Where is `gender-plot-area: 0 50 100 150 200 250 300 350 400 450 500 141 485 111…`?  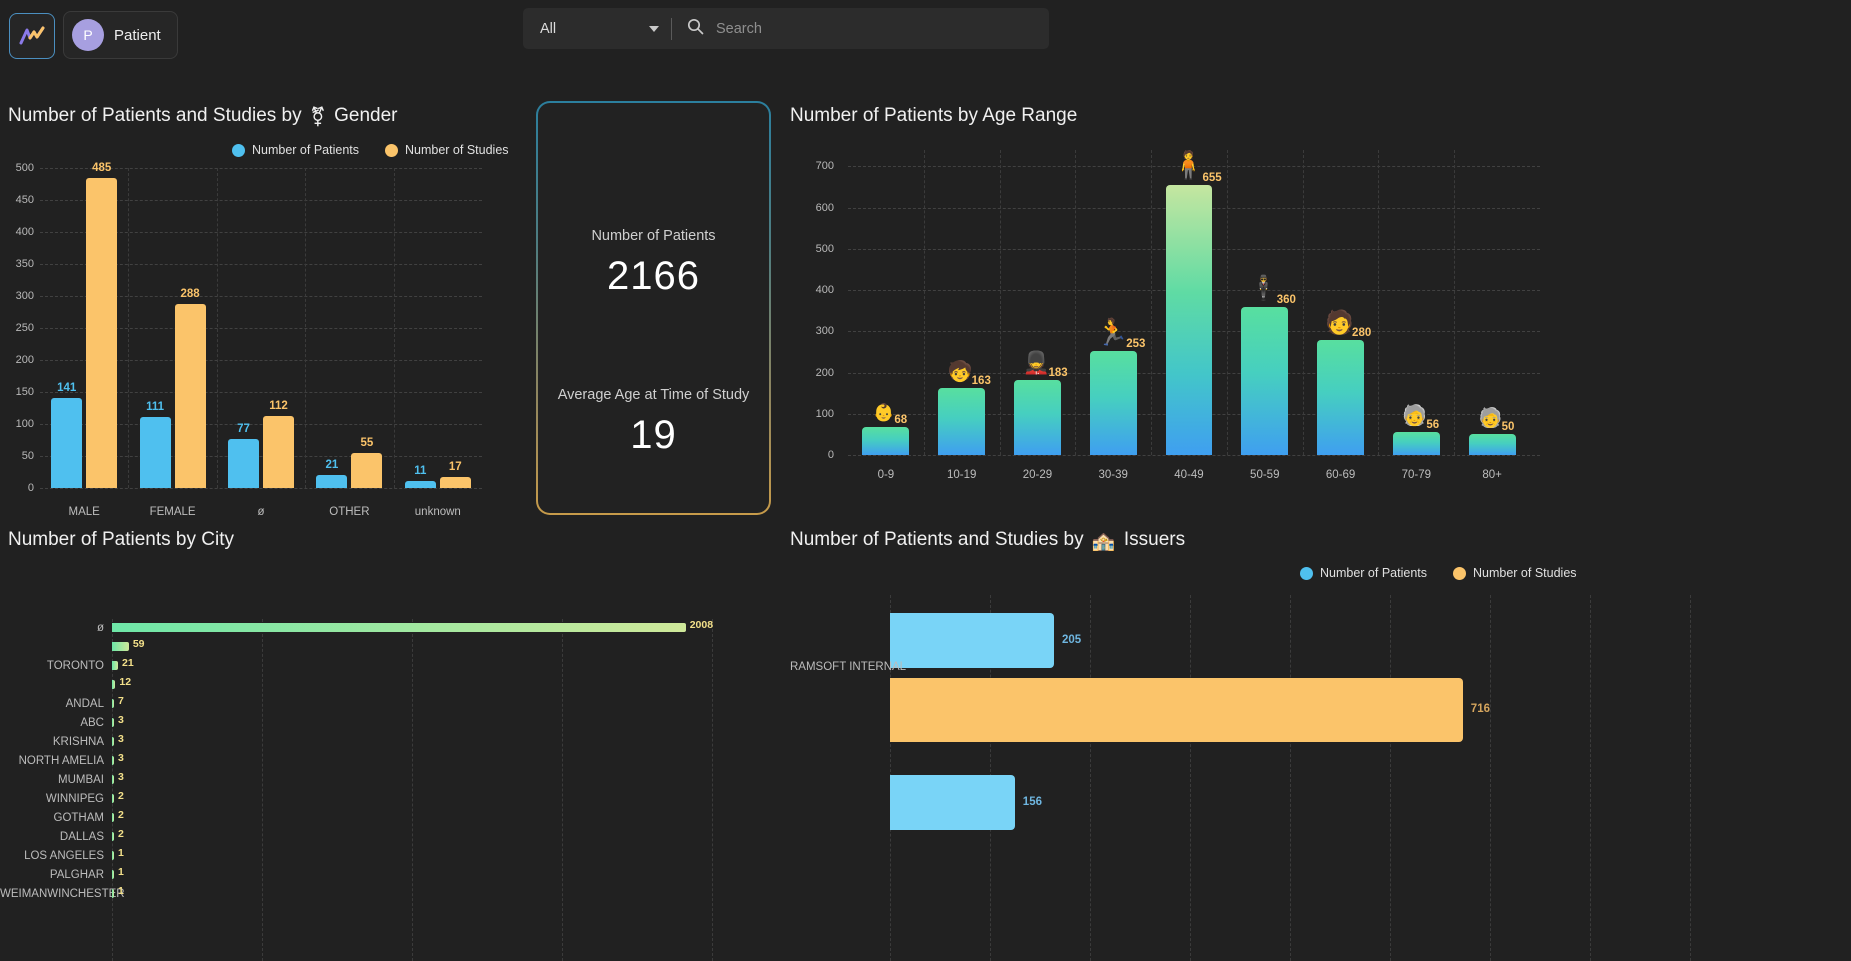
gender-plot-area: 0 50 100 150 200 250 300 350 400 450 500 141 485 111… is located at coordinates (255, 328).